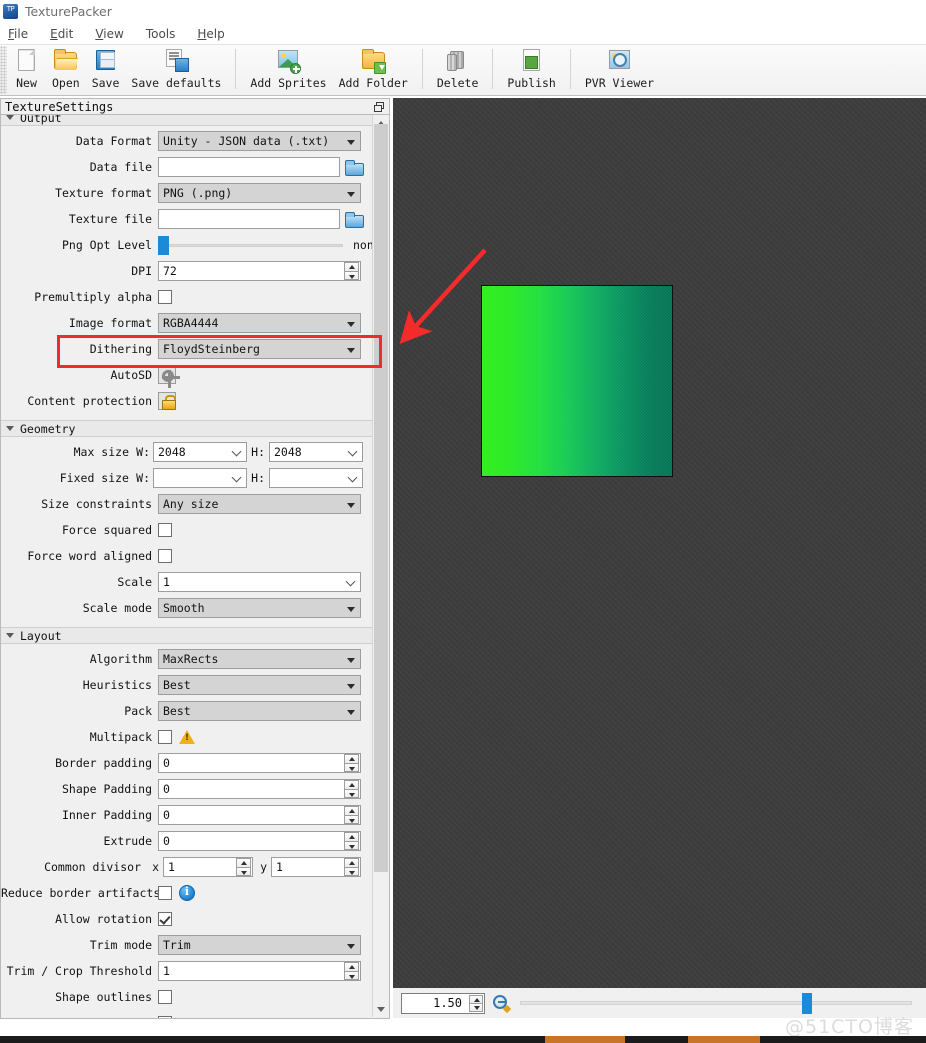  Describe the element at coordinates (165, 530) in the screenshot. I see `force-squared-checkbox` at that location.